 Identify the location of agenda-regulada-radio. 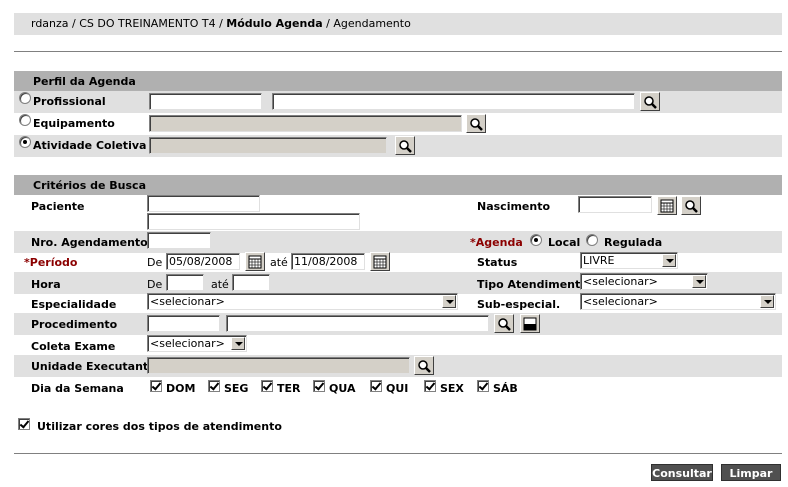
(592, 240).